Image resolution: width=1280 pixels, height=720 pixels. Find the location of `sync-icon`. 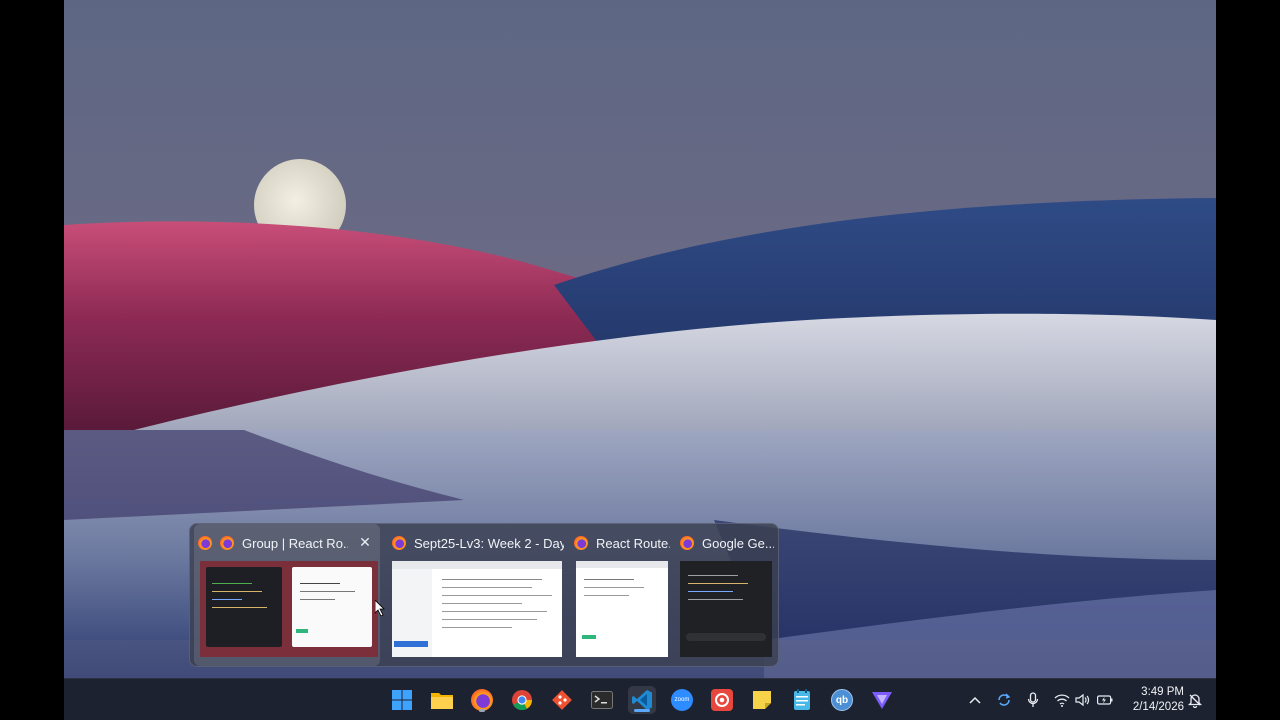

sync-icon is located at coordinates (1004, 699).